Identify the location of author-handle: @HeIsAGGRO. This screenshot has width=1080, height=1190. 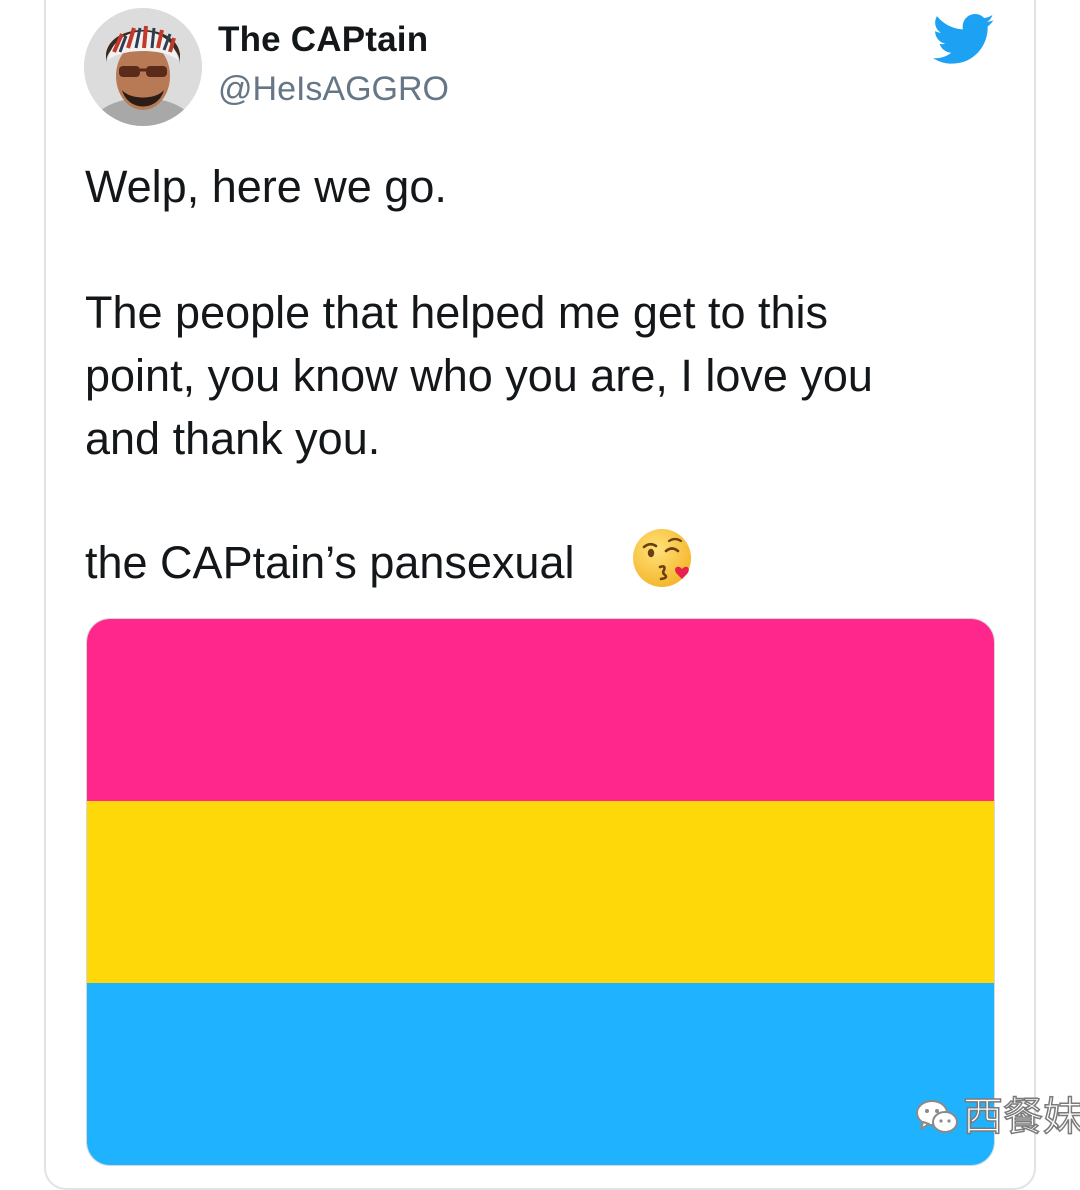
(333, 89).